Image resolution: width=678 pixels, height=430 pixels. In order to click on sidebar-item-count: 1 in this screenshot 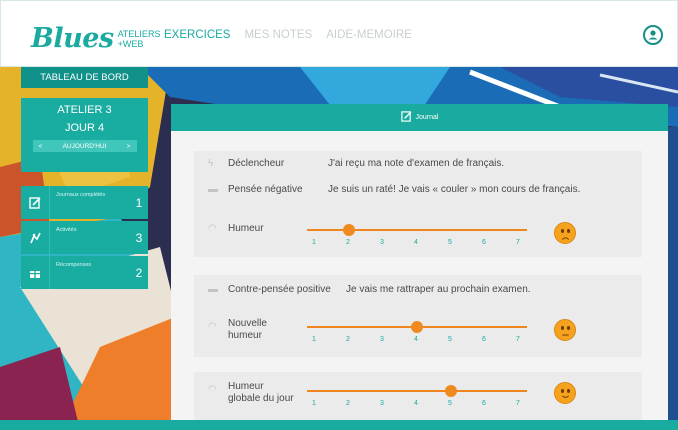, I will do `click(139, 202)`.